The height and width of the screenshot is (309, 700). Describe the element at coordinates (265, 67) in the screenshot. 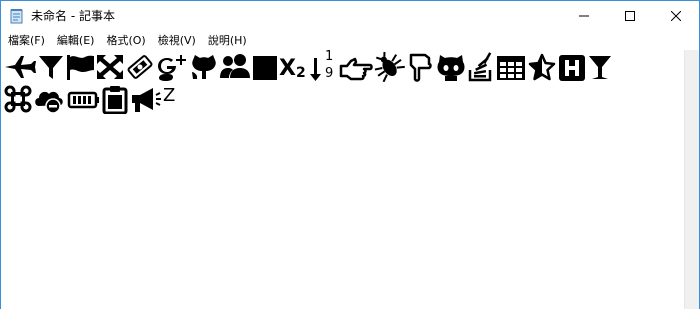

I see `square-icon` at that location.